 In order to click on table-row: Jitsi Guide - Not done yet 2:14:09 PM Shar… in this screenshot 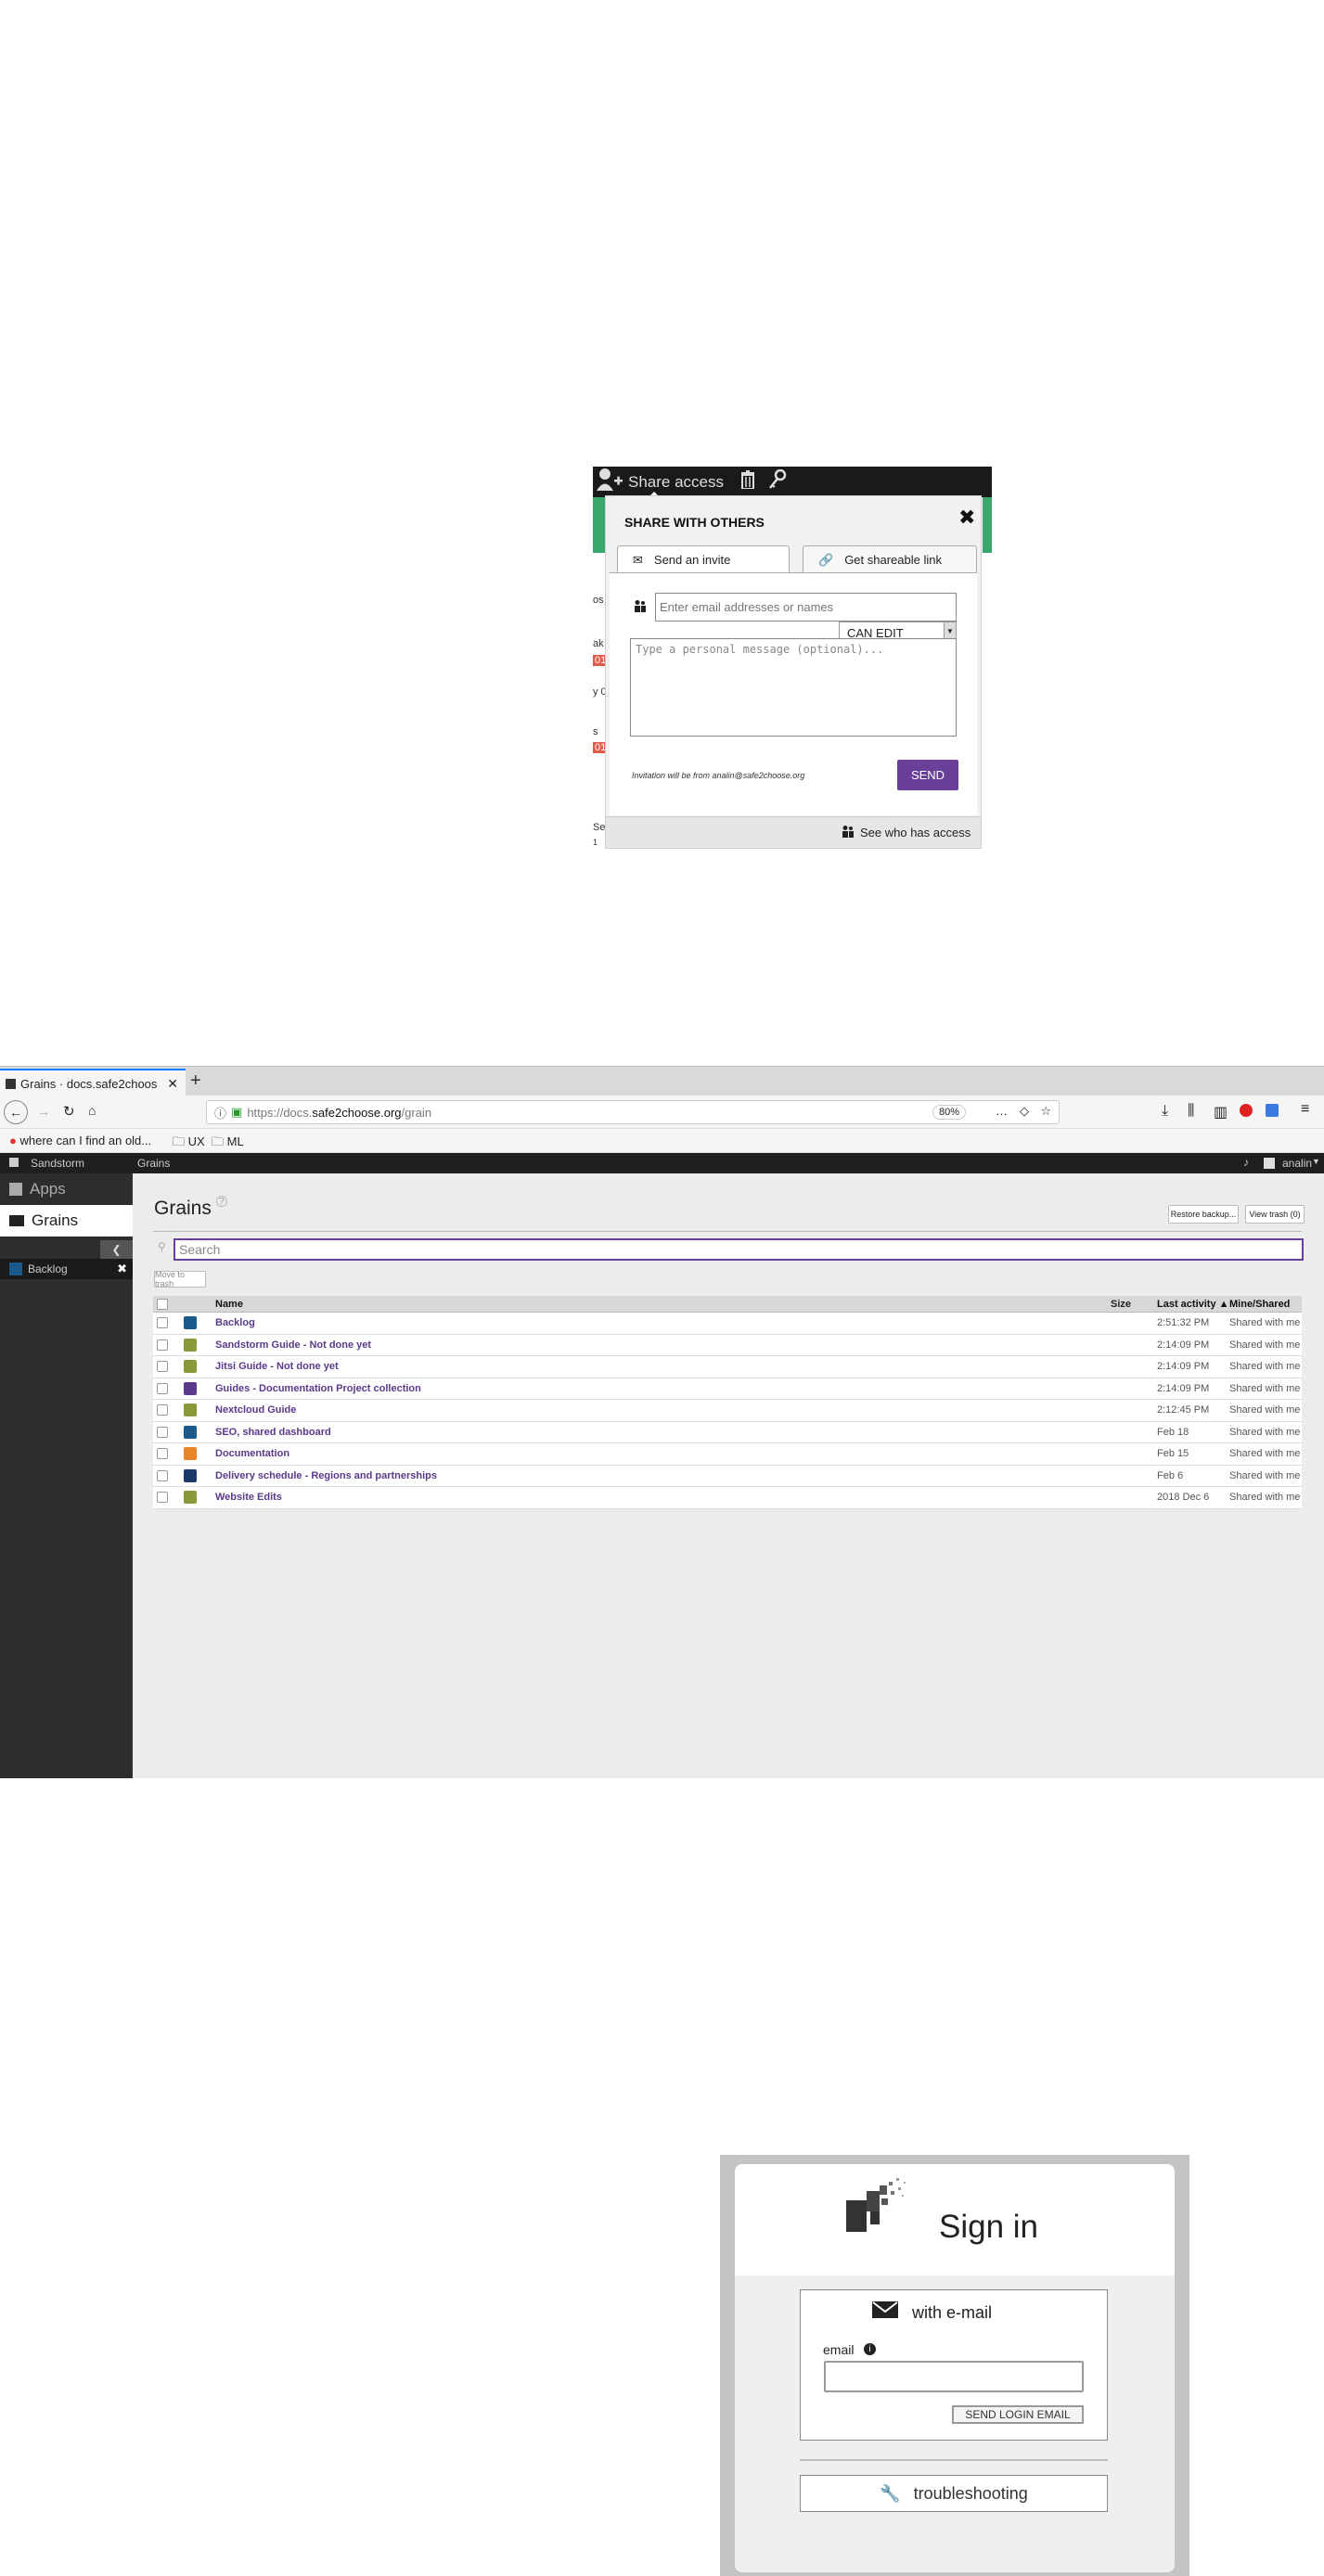, I will do `click(727, 1367)`.